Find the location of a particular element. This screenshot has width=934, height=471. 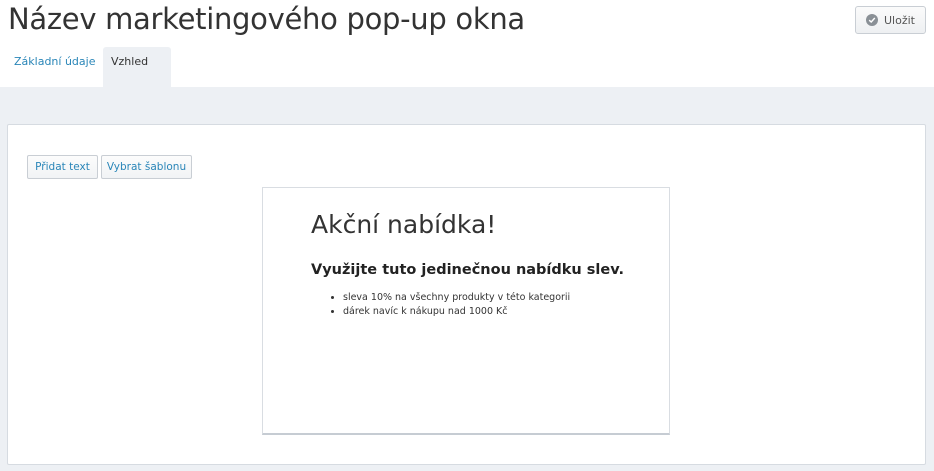

choose-template-button: Vybrat šablonu is located at coordinates (146, 167).